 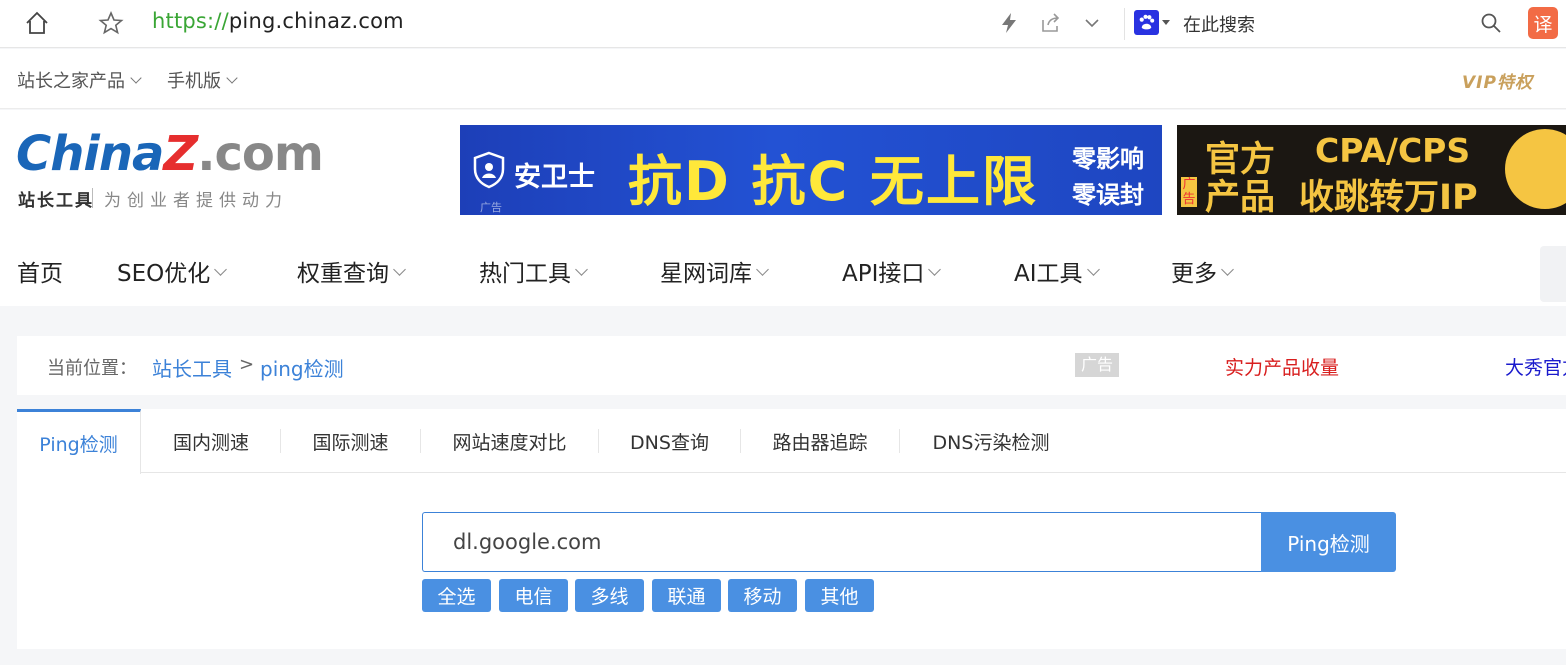 What do you see at coordinates (172, 271) in the screenshot?
I see `nav-item-seo: SEO优化` at bounding box center [172, 271].